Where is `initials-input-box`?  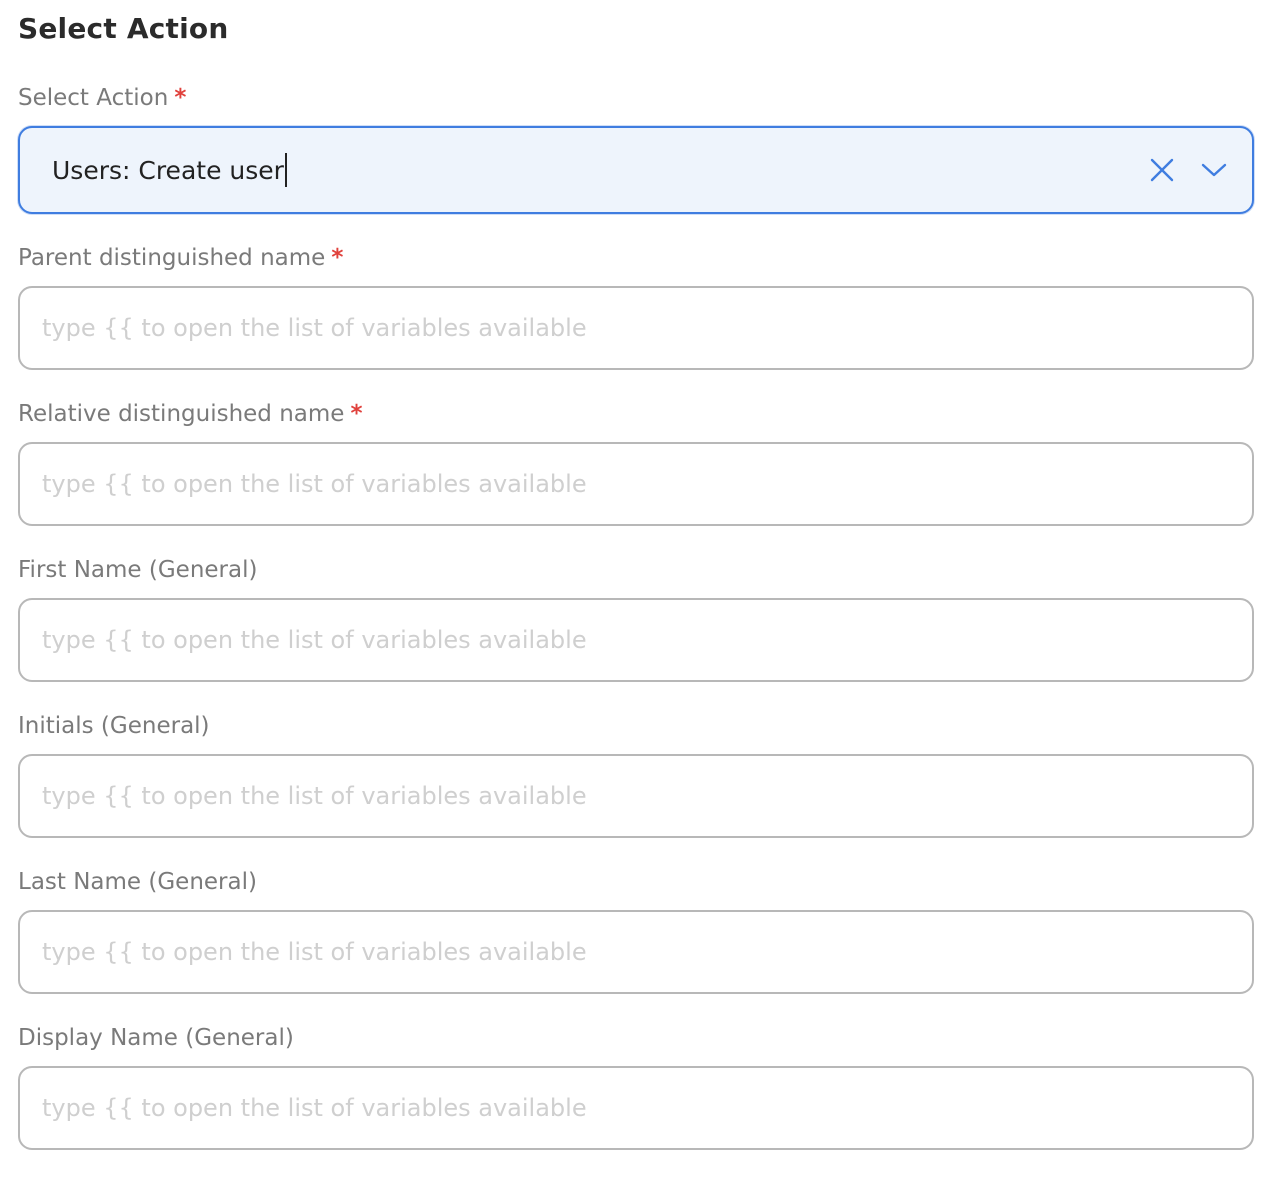
initials-input-box is located at coordinates (636, 796).